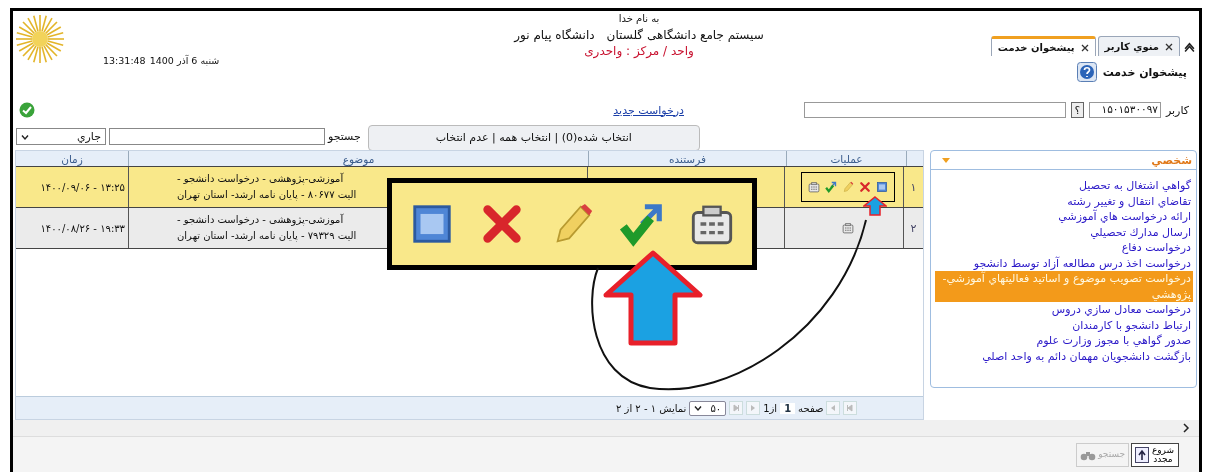  What do you see at coordinates (708, 408) in the screenshot?
I see `page-size-dropdown: ۵۰` at bounding box center [708, 408].